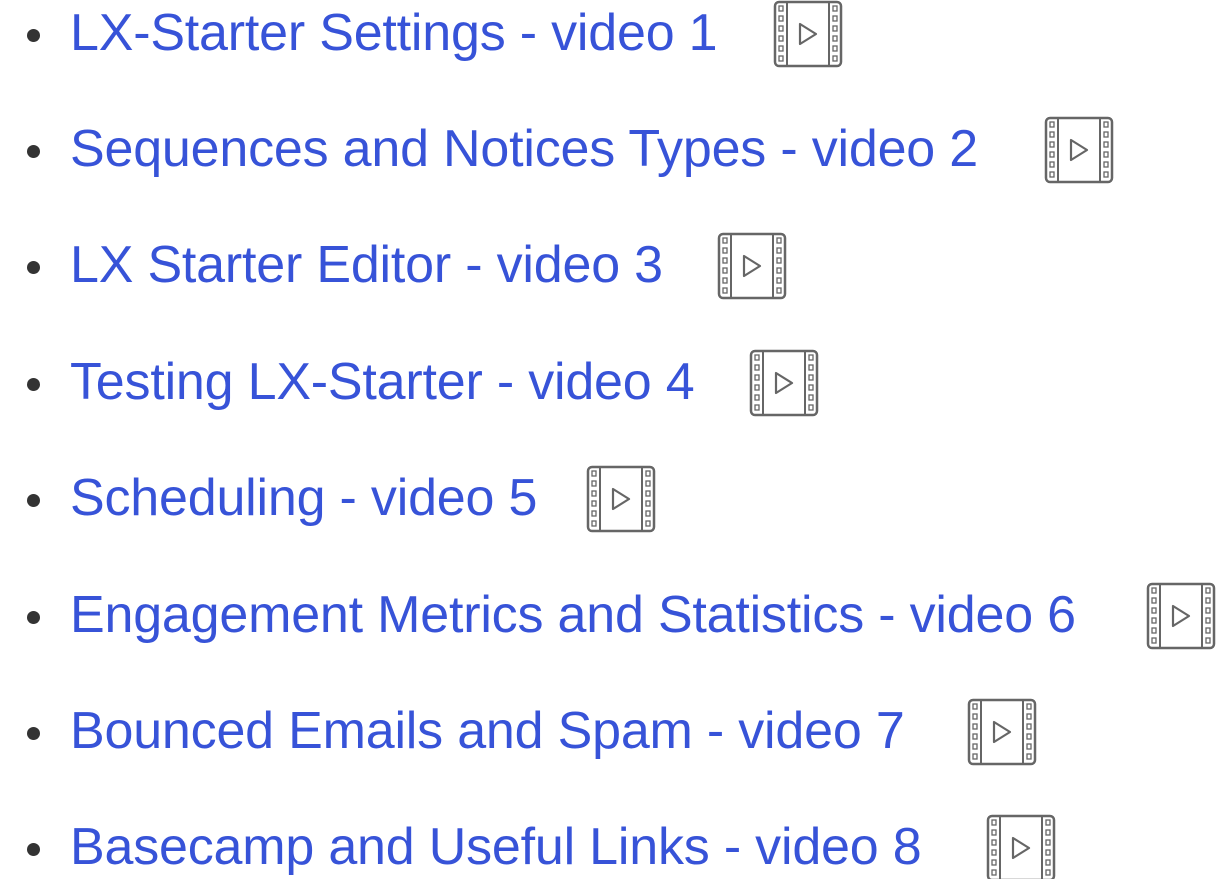 The width and height of the screenshot is (1229, 879). What do you see at coordinates (487, 731) in the screenshot?
I see `video-link-7: Bounced Emails and Spam - video 7` at bounding box center [487, 731].